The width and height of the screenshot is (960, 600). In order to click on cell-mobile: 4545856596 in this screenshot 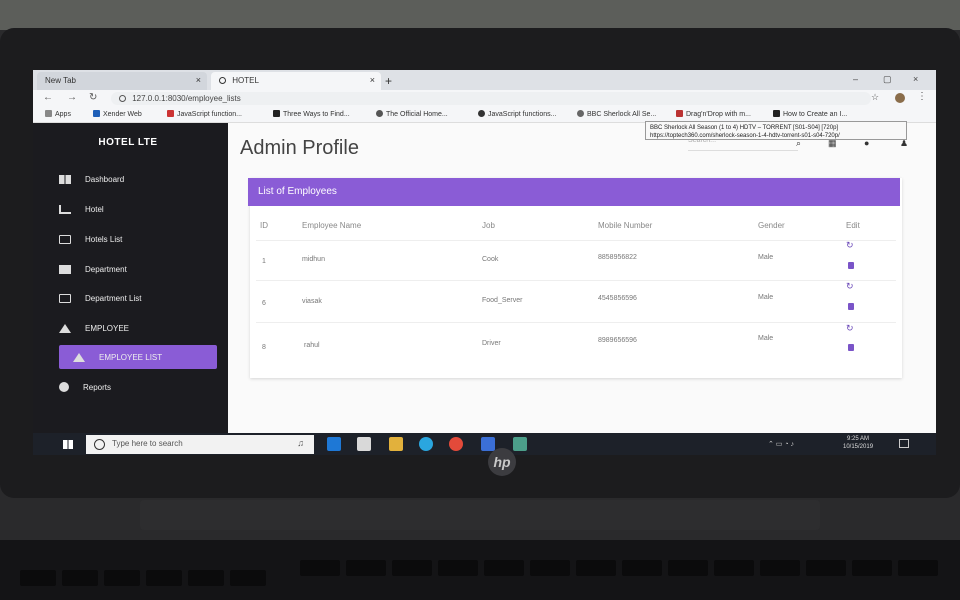, I will do `click(617, 298)`.